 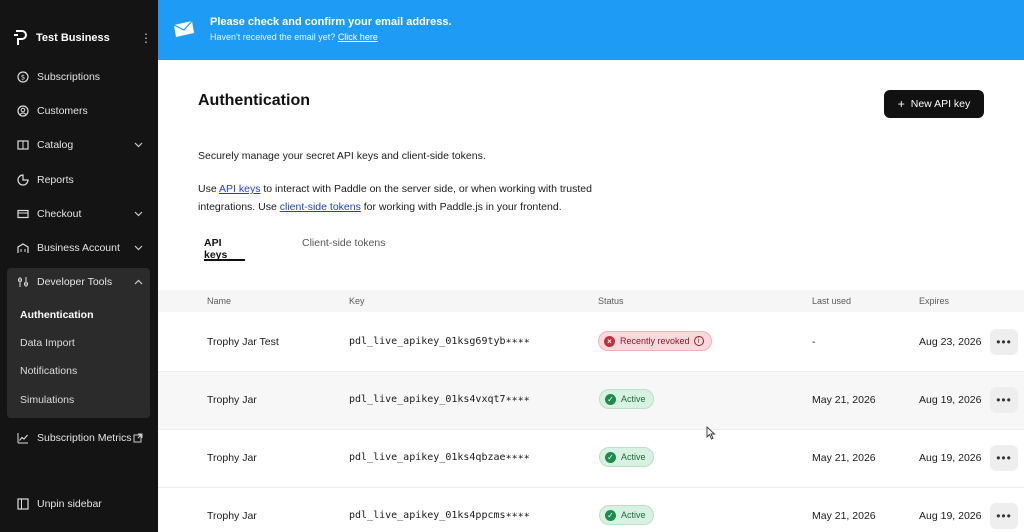 I want to click on client-side-tokens-link: client-side tokens, so click(x=320, y=207).